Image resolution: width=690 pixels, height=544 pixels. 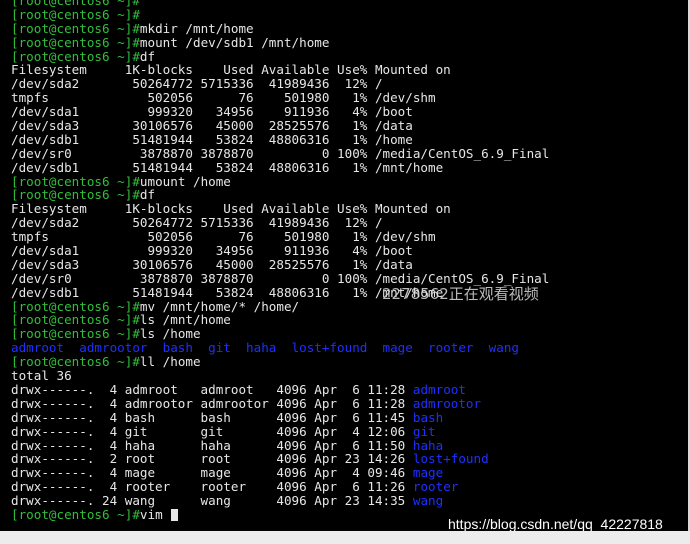 I want to click on terminal-line: total 36, so click(x=280, y=376).